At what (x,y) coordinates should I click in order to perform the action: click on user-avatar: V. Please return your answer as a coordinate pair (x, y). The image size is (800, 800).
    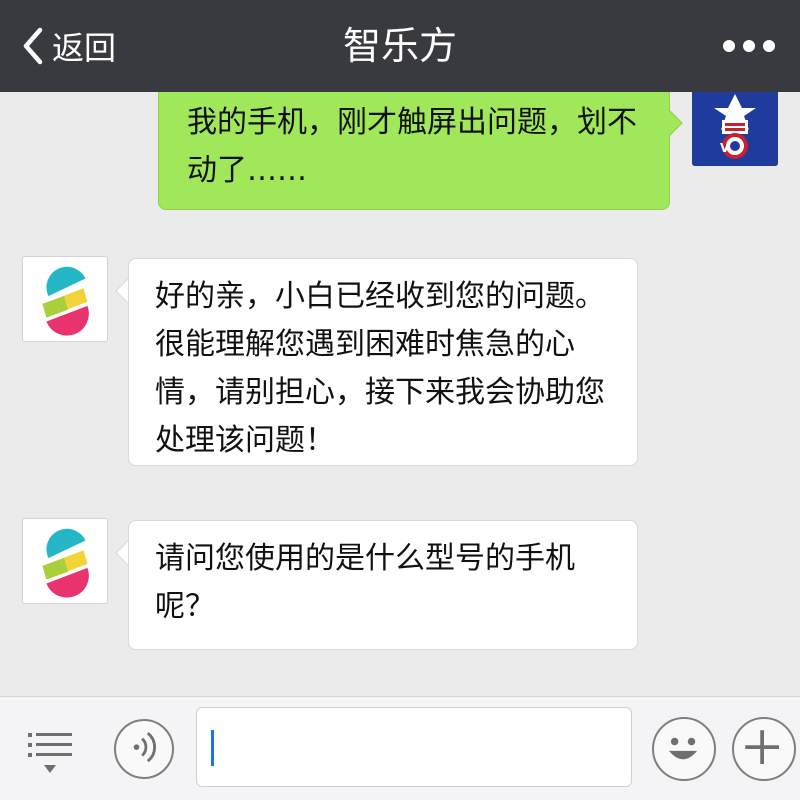
    Looking at the image, I should click on (735, 129).